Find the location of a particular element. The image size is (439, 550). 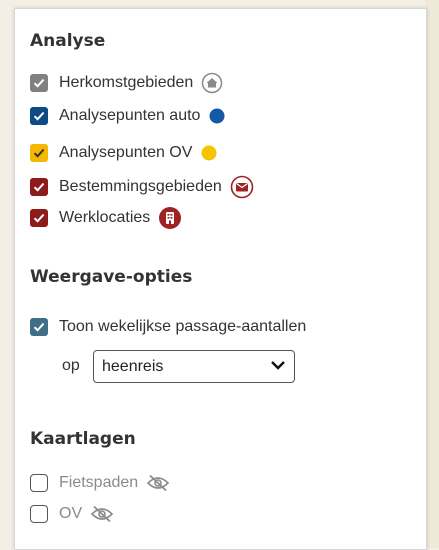

weergave-toggle-row: Toon wekelijkse passage-aantallen is located at coordinates (168, 327).